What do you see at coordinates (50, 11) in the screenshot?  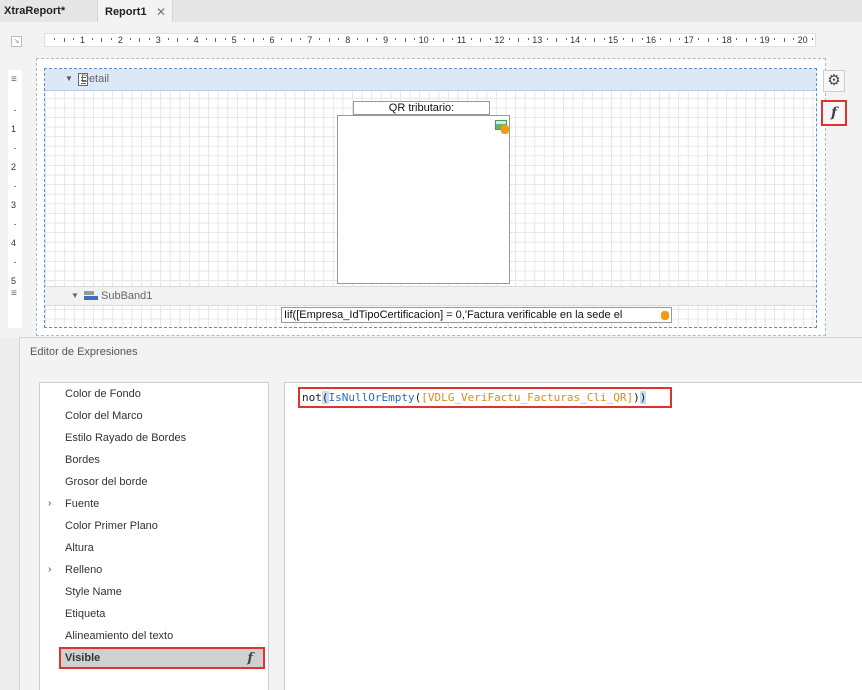 I see `tab-xtrareport: XtraReport*` at bounding box center [50, 11].